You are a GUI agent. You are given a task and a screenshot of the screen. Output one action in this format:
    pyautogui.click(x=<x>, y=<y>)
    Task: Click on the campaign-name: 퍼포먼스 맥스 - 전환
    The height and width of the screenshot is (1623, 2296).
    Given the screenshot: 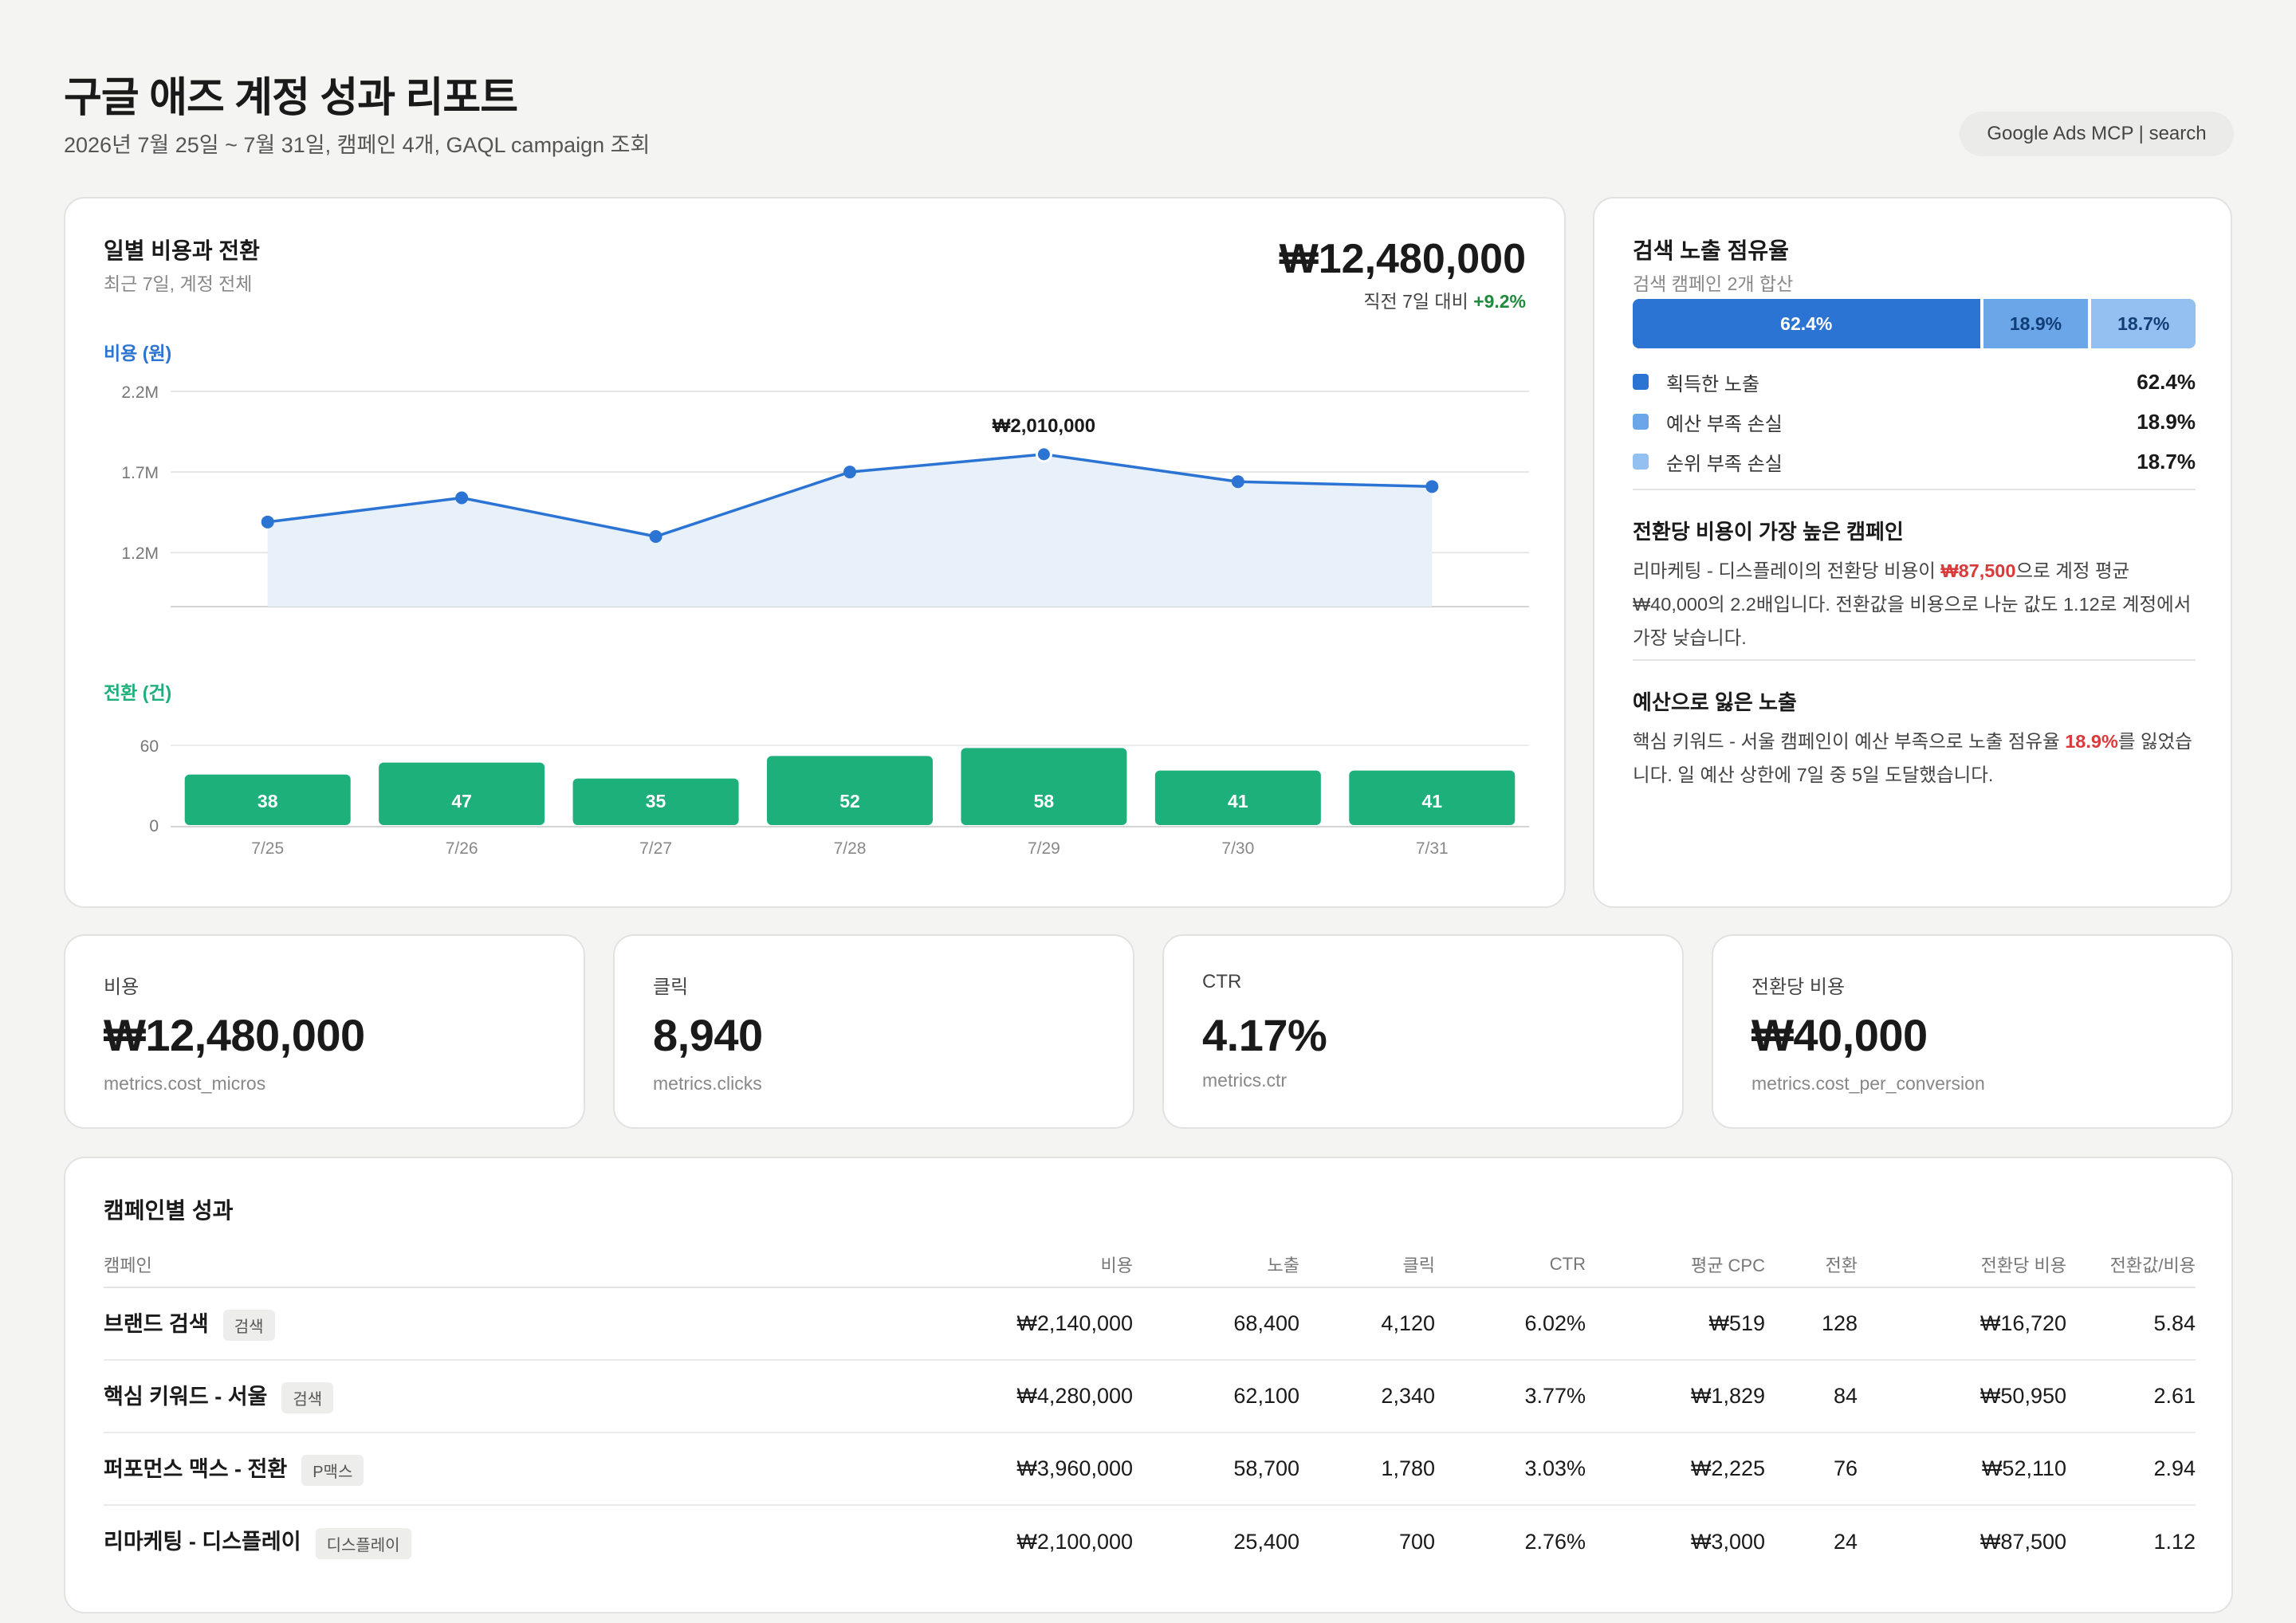 What is the action you would take?
    pyautogui.click(x=195, y=1469)
    